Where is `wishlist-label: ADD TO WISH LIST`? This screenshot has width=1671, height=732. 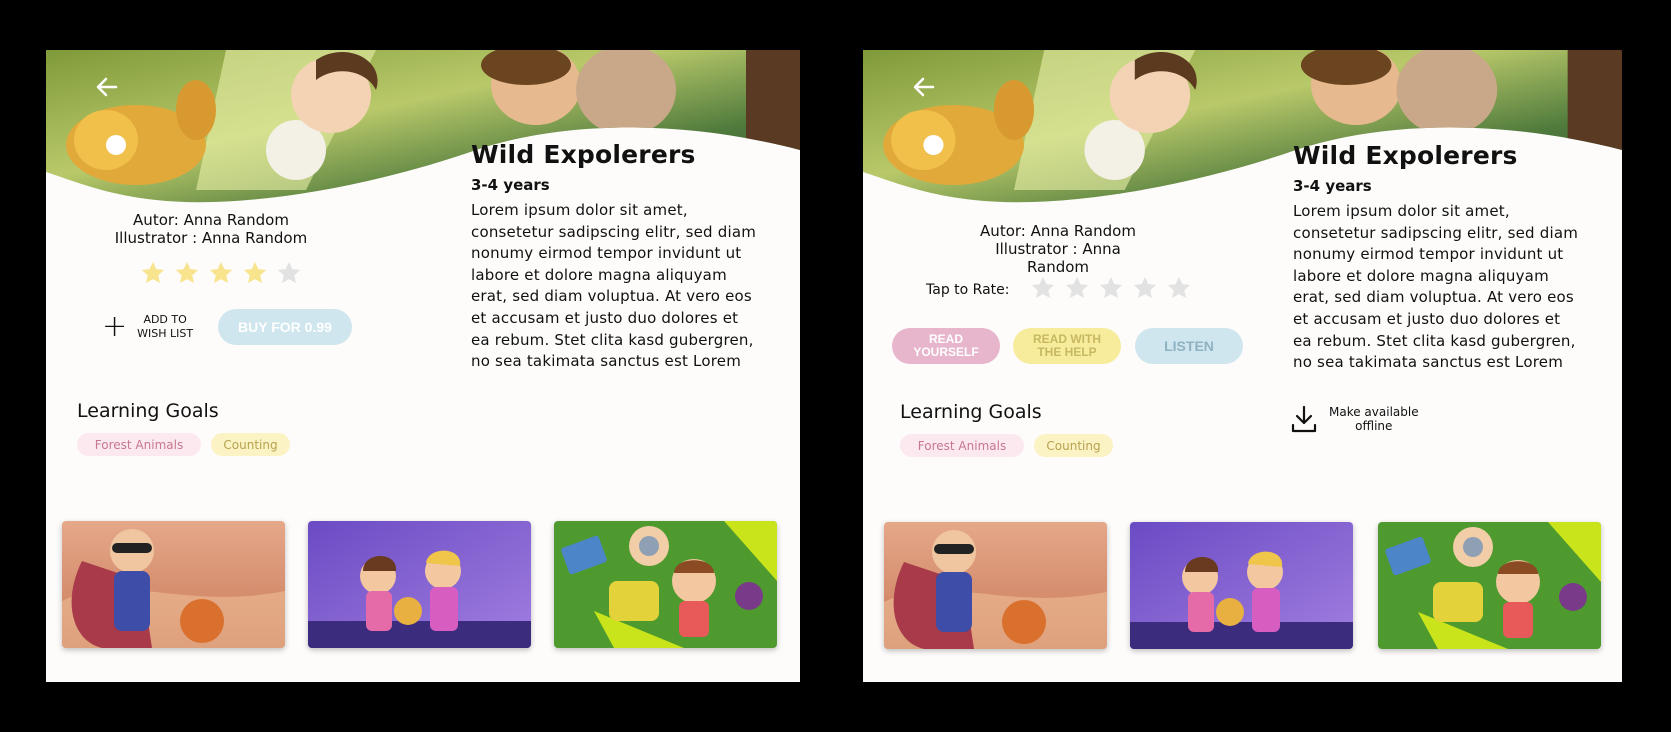 wishlist-label: ADD TO WISH LIST is located at coordinates (165, 327).